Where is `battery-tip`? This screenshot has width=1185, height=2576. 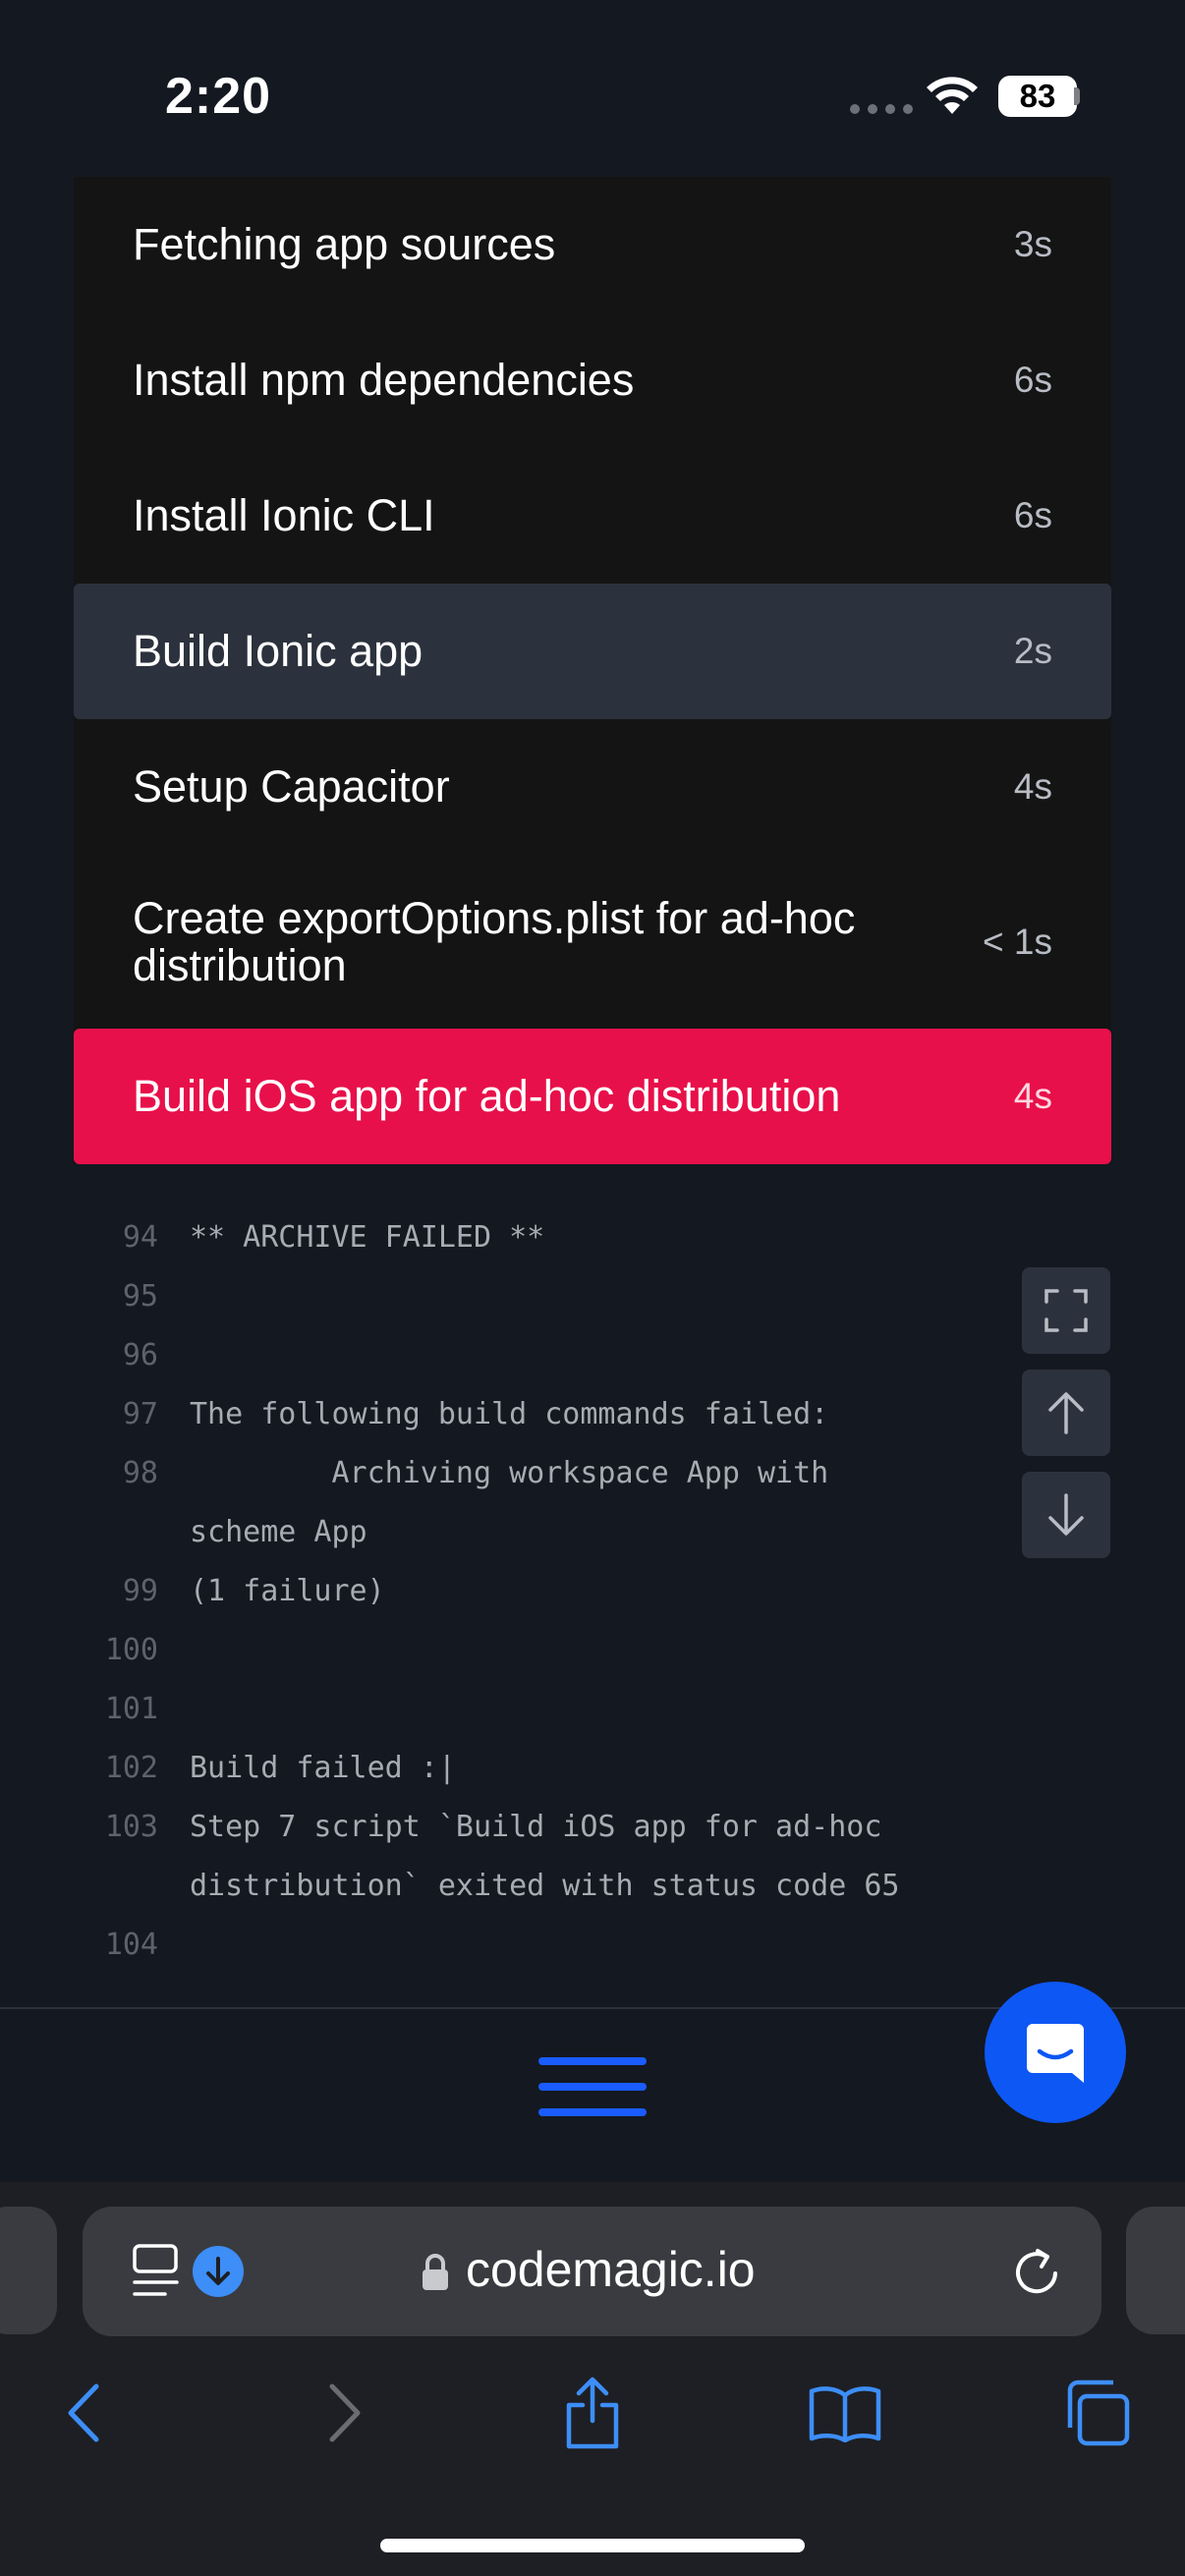 battery-tip is located at coordinates (1077, 96).